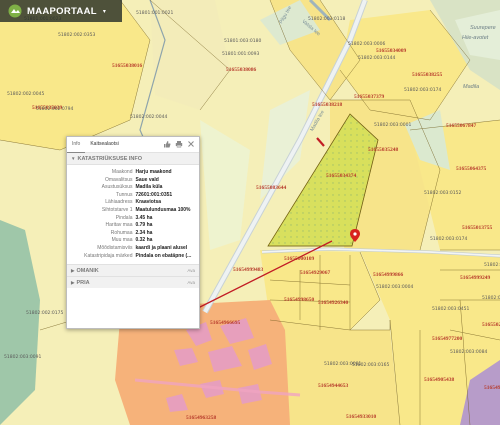 The height and width of the screenshot is (425, 500). Describe the element at coordinates (461, 126) in the screenshot. I see `parcel-id-label: 51655067847` at that location.